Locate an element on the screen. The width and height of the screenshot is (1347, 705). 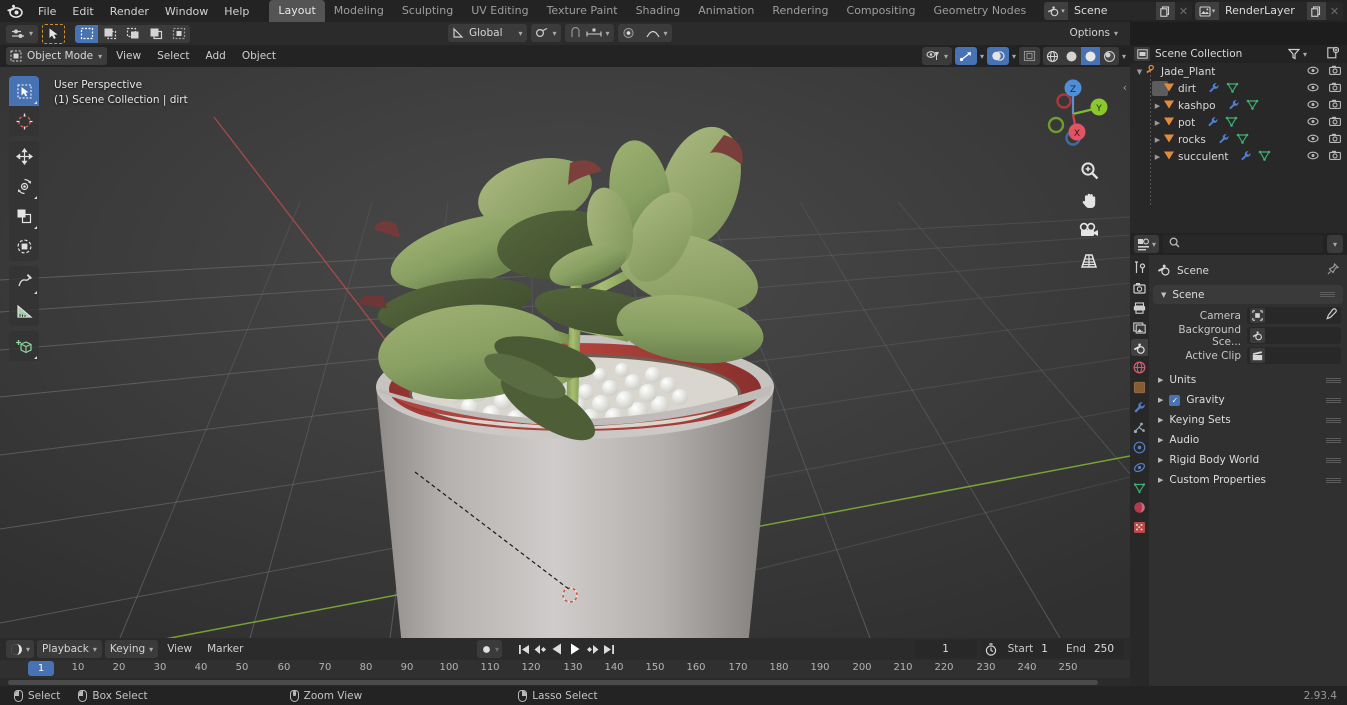
tab-shading: Shading is located at coordinates (658, 11).